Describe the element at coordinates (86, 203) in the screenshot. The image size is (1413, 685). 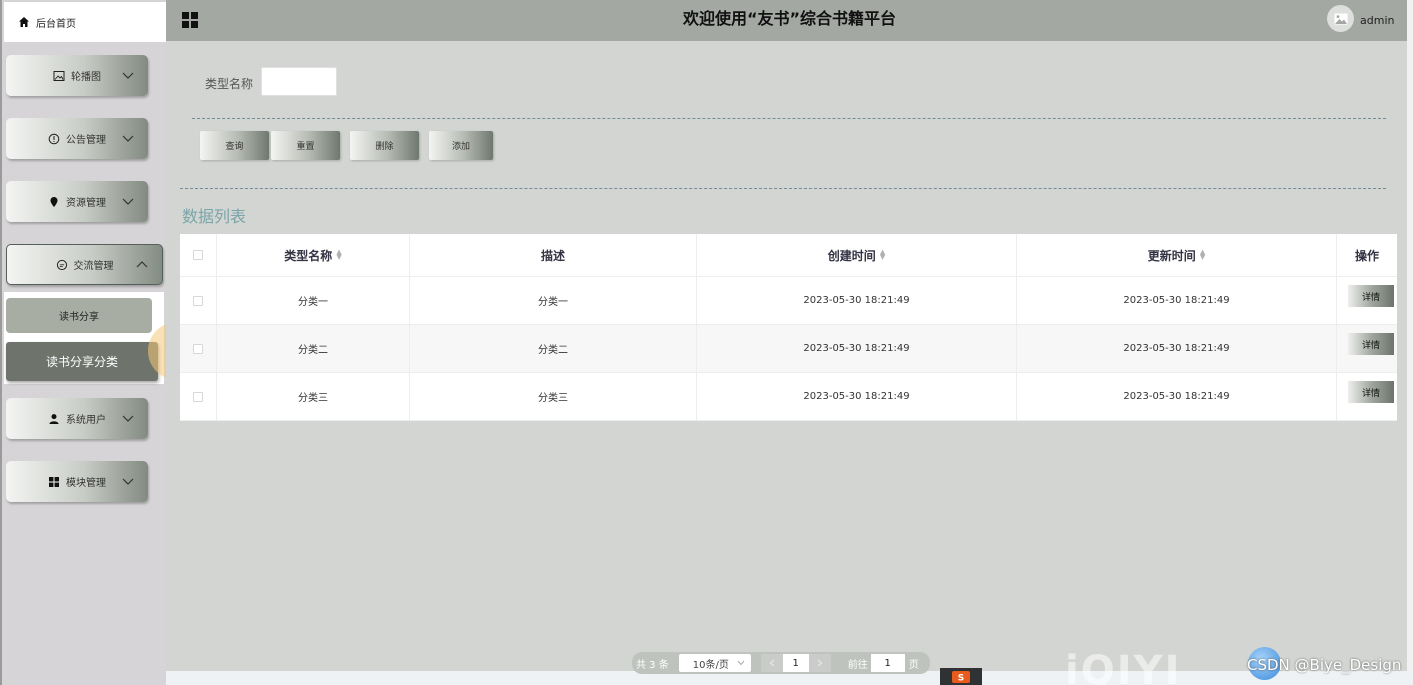
I see `sidebar-item-label: 资源管理` at that location.